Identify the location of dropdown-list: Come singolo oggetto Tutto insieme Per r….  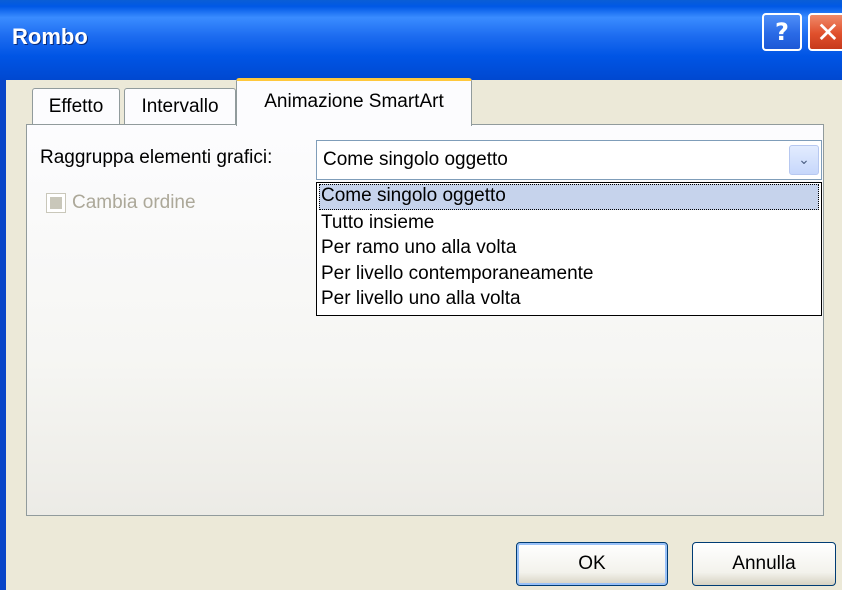
(569, 249).